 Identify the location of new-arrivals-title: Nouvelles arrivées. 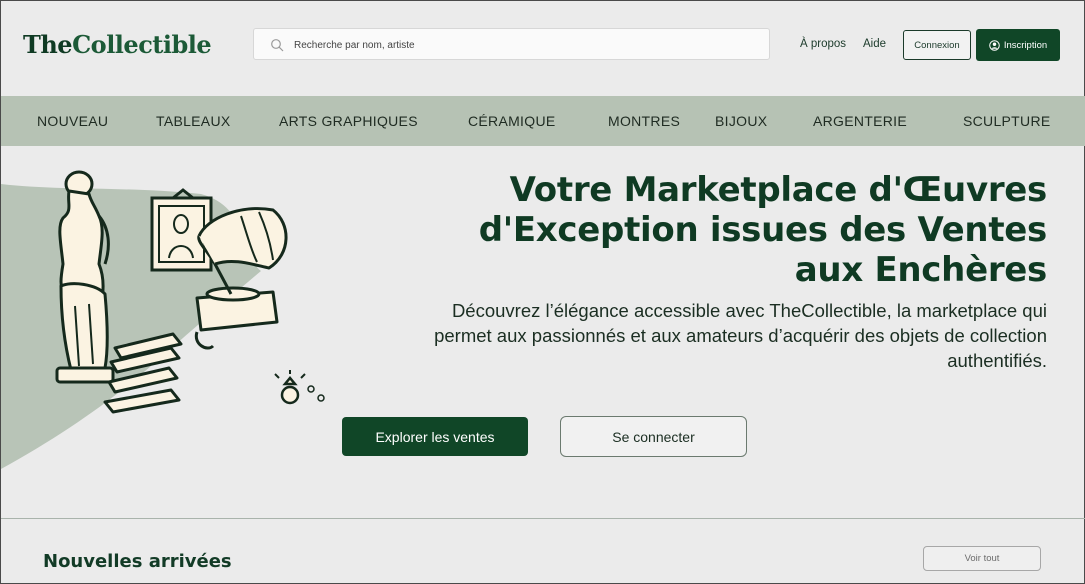
(137, 561).